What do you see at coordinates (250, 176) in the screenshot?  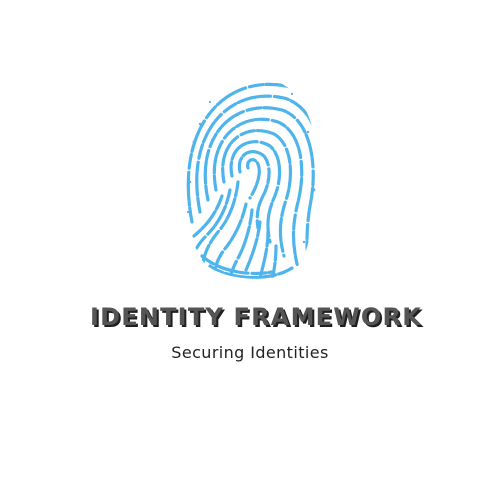 I see `fingerprint-icon` at bounding box center [250, 176].